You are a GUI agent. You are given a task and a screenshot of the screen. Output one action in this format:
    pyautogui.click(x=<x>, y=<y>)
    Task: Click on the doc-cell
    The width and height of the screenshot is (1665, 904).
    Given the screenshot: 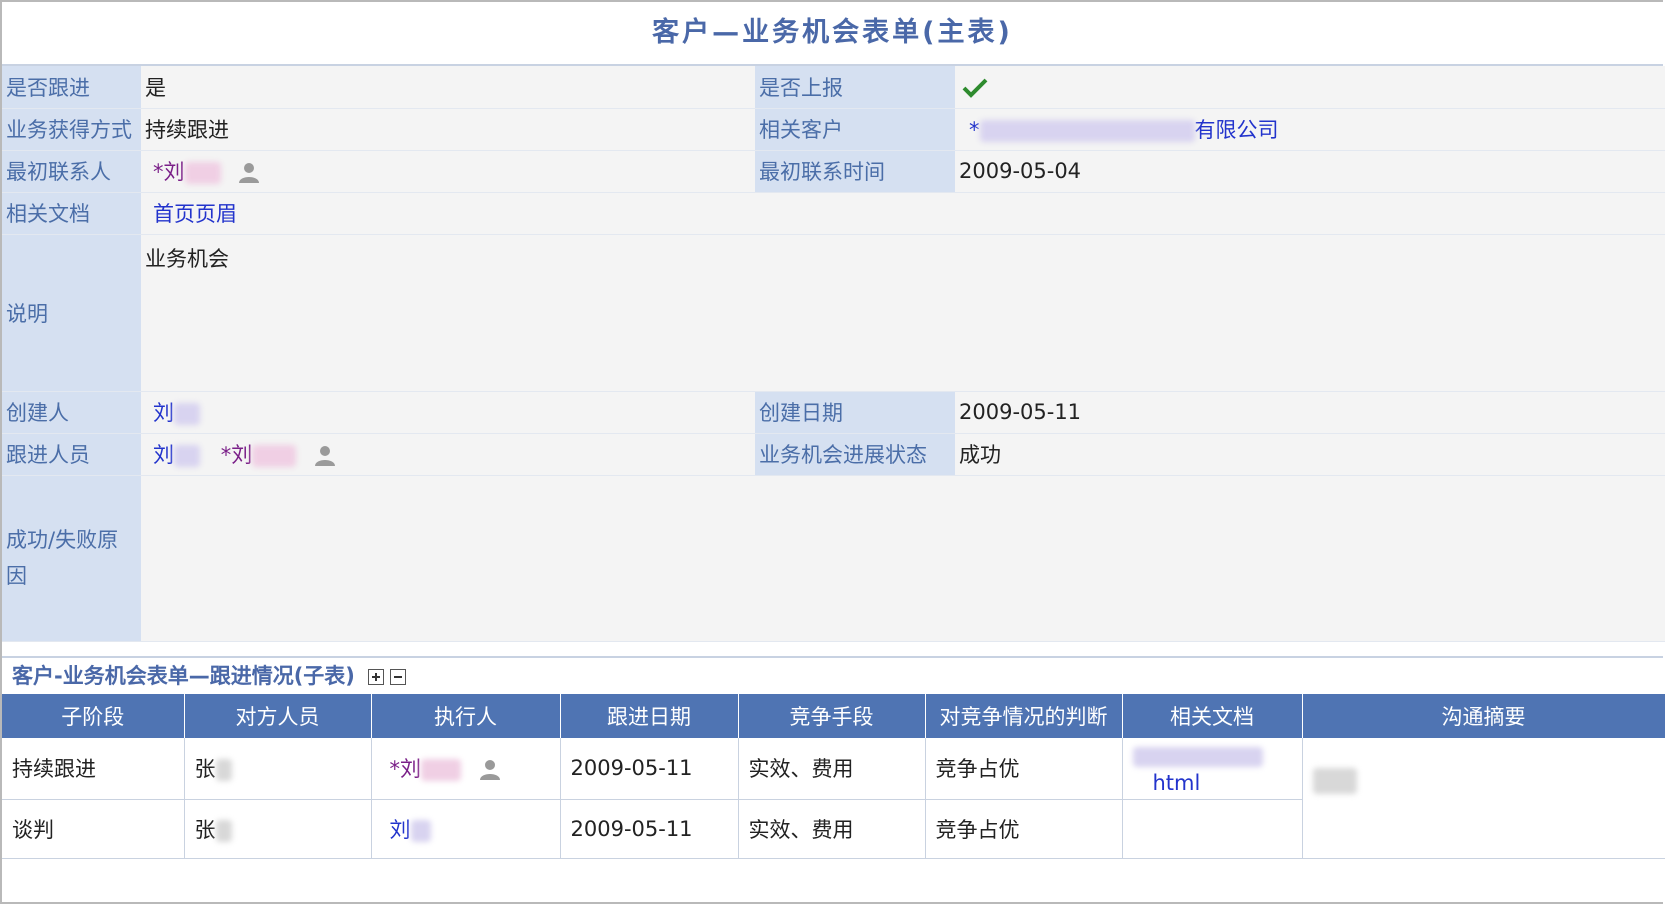 What is the action you would take?
    pyautogui.click(x=1212, y=829)
    